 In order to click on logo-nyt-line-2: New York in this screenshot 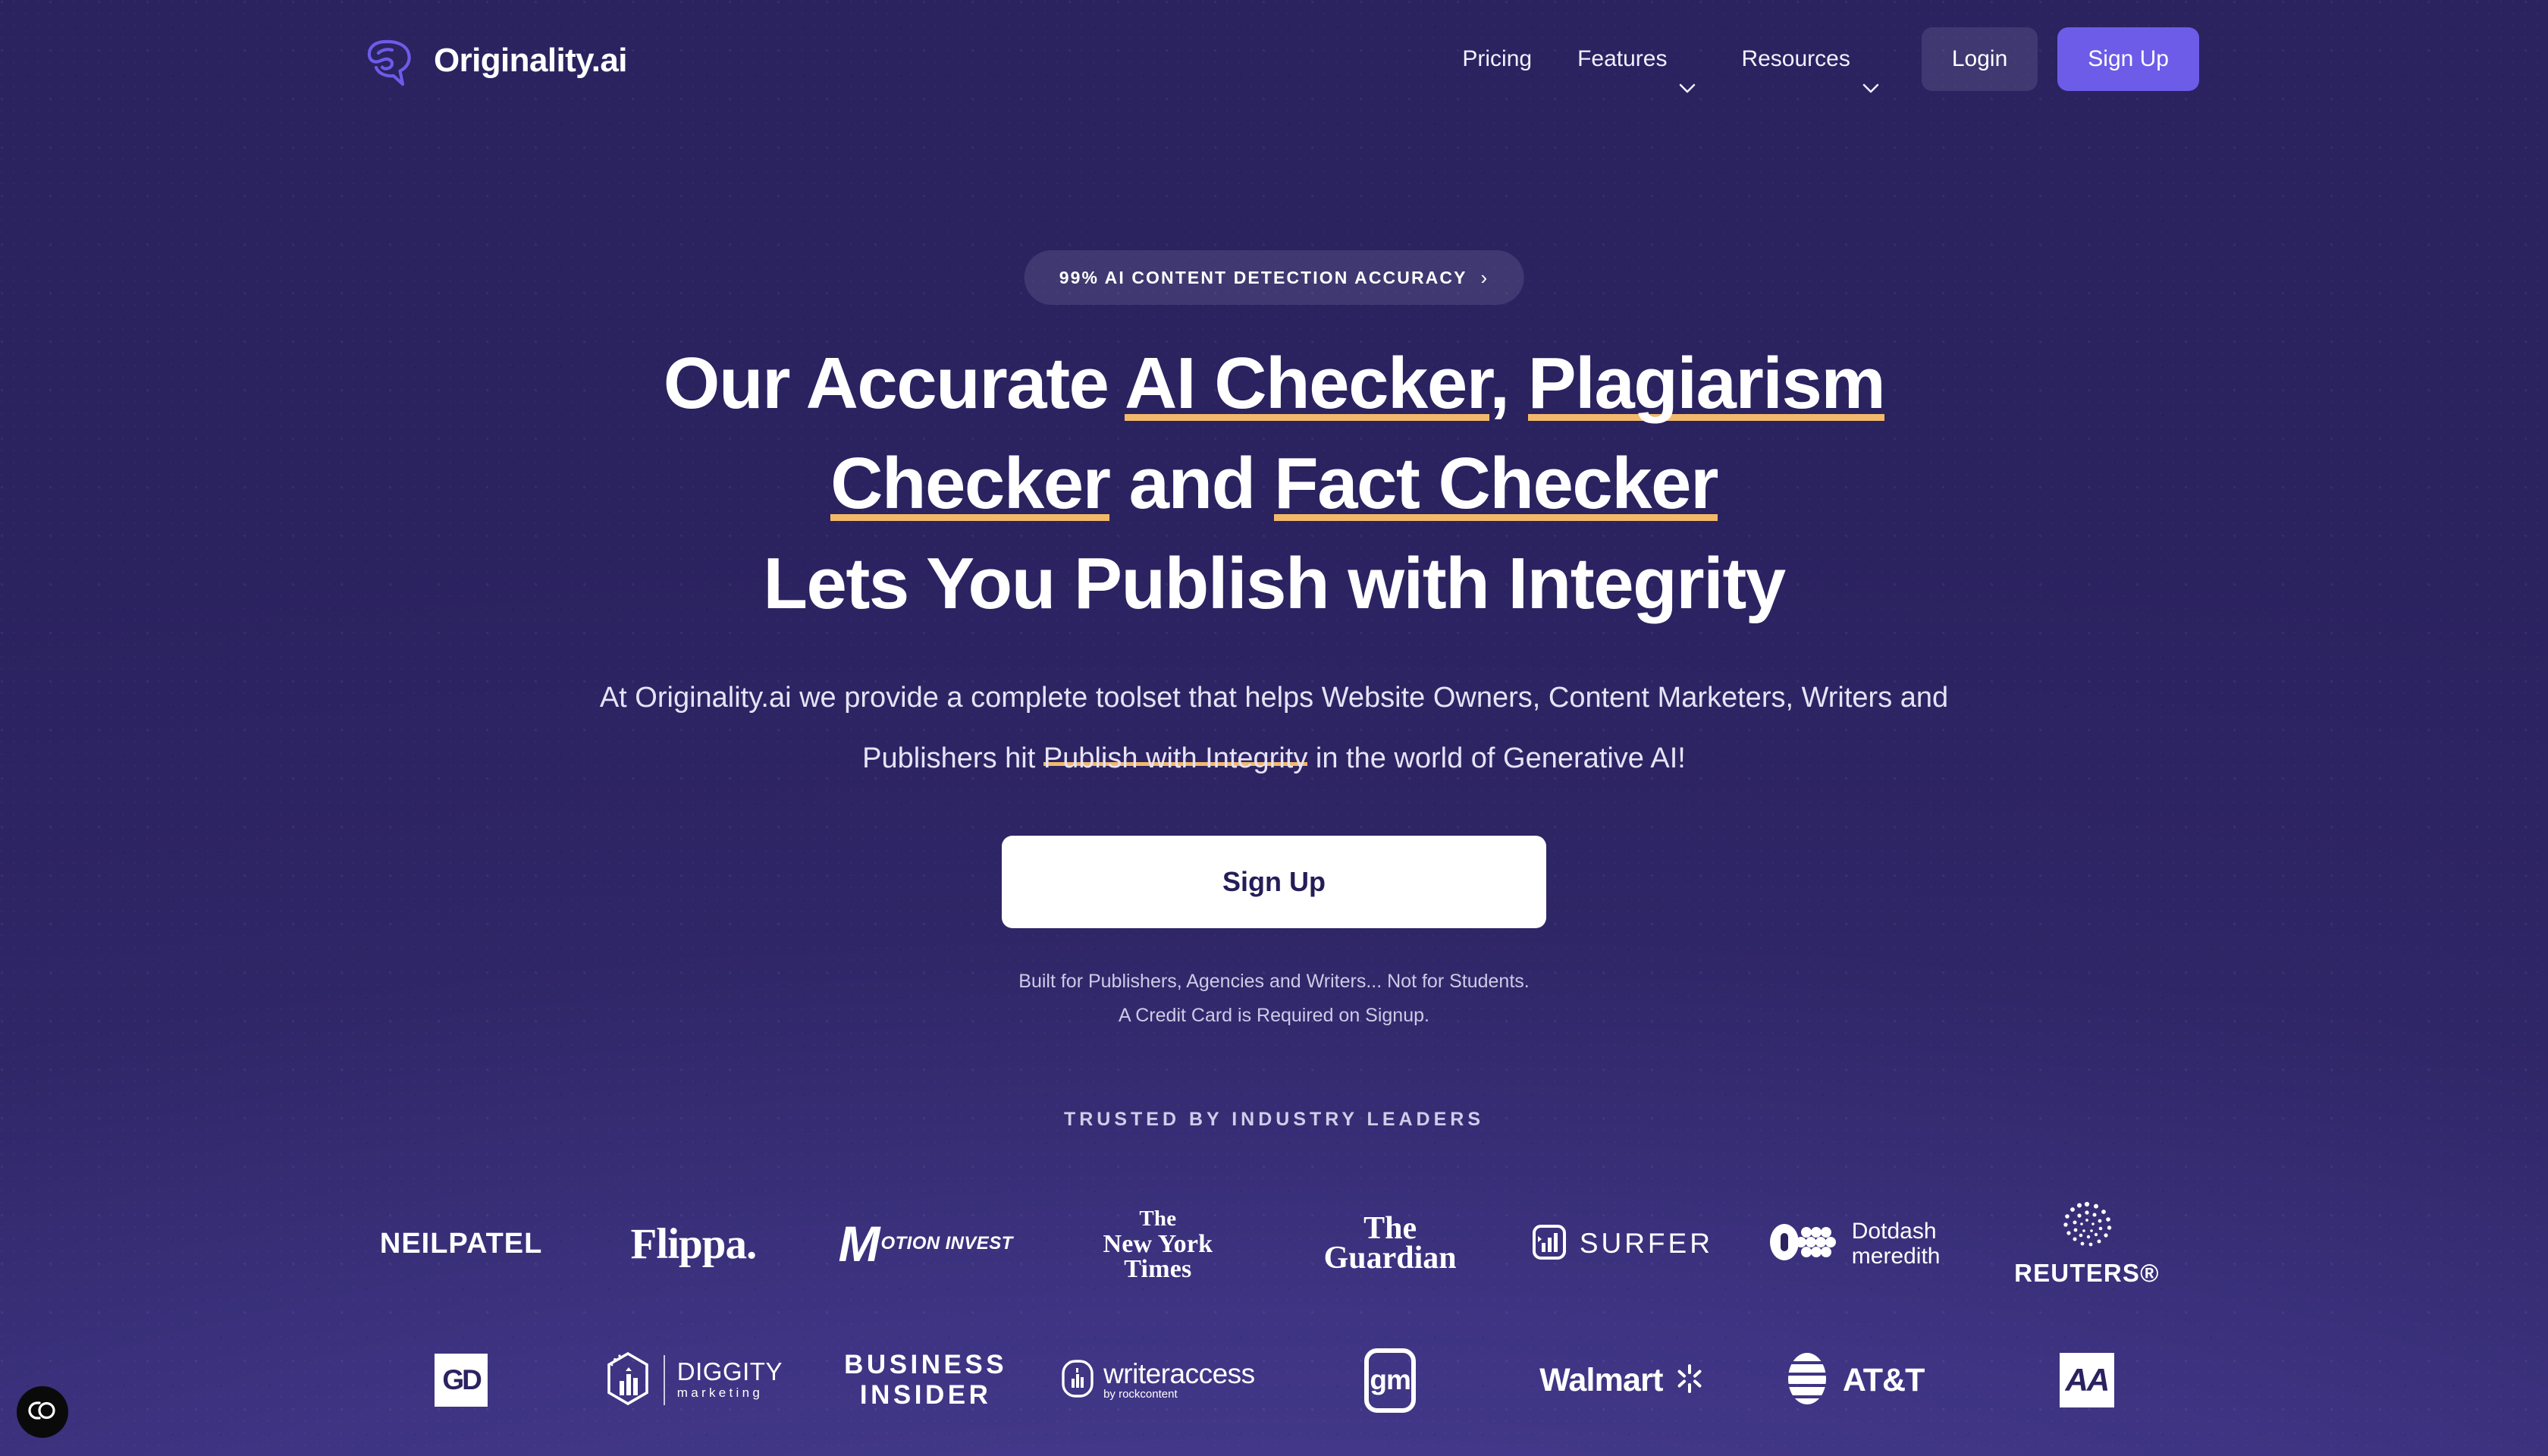, I will do `click(1158, 1243)`.